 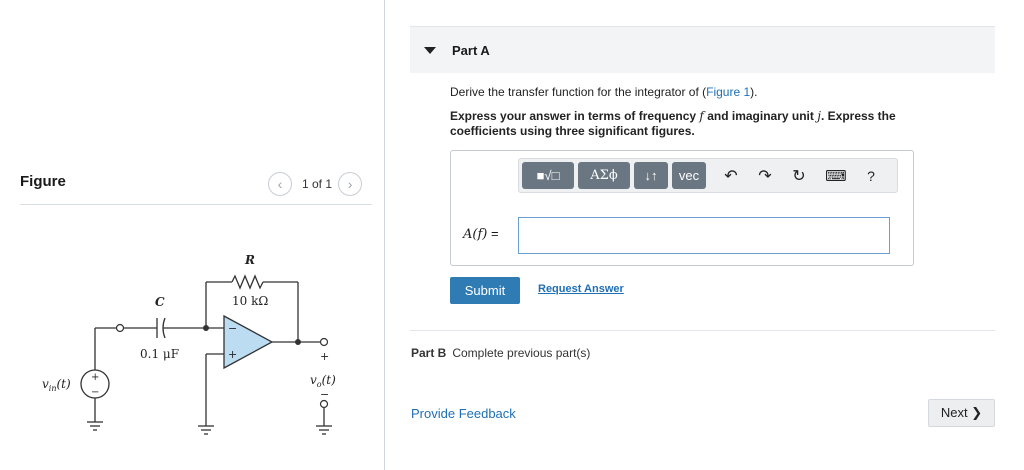 What do you see at coordinates (324, 356) in the screenshot?
I see `output-plus-sign: +` at bounding box center [324, 356].